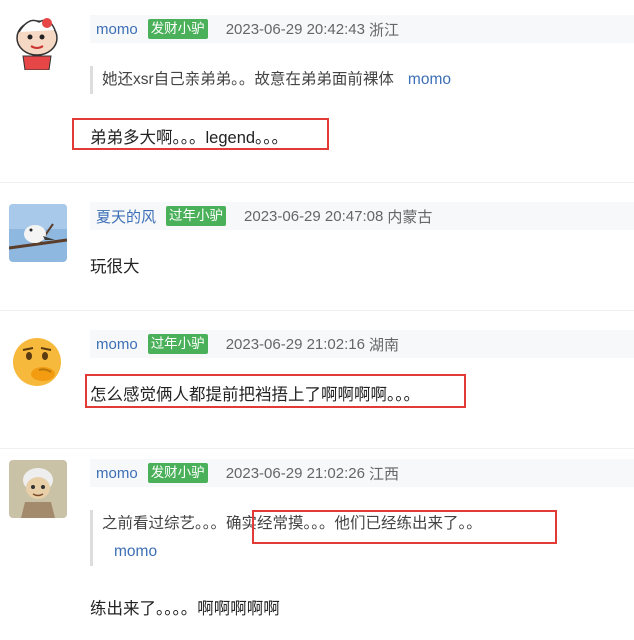 Image resolution: width=634 pixels, height=640 pixels. I want to click on quote-text: 她还xsr自己亲弟弟。。故意在弟弟面前裸体, so click(248, 79).